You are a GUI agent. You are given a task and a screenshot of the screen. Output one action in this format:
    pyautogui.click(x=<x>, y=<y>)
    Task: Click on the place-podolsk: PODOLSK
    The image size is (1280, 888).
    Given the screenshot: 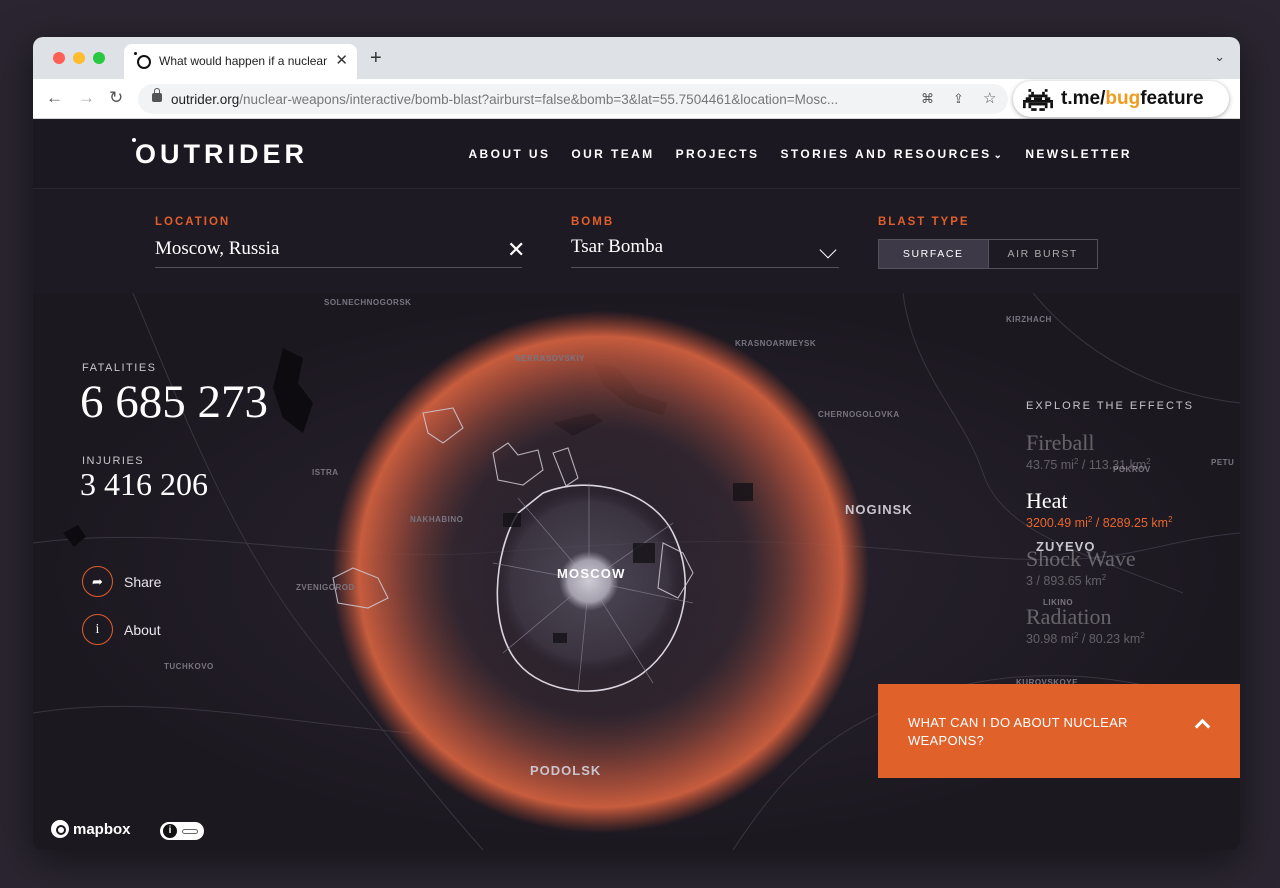 What is the action you would take?
    pyautogui.click(x=566, y=770)
    